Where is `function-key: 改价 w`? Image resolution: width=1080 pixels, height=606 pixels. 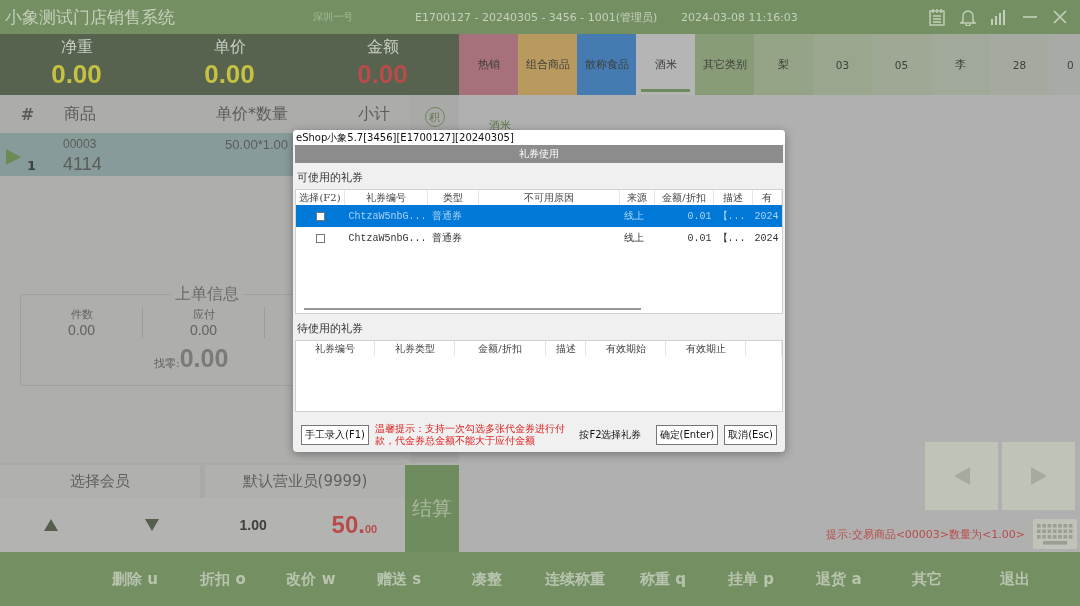 function-key: 改价 w is located at coordinates (311, 579).